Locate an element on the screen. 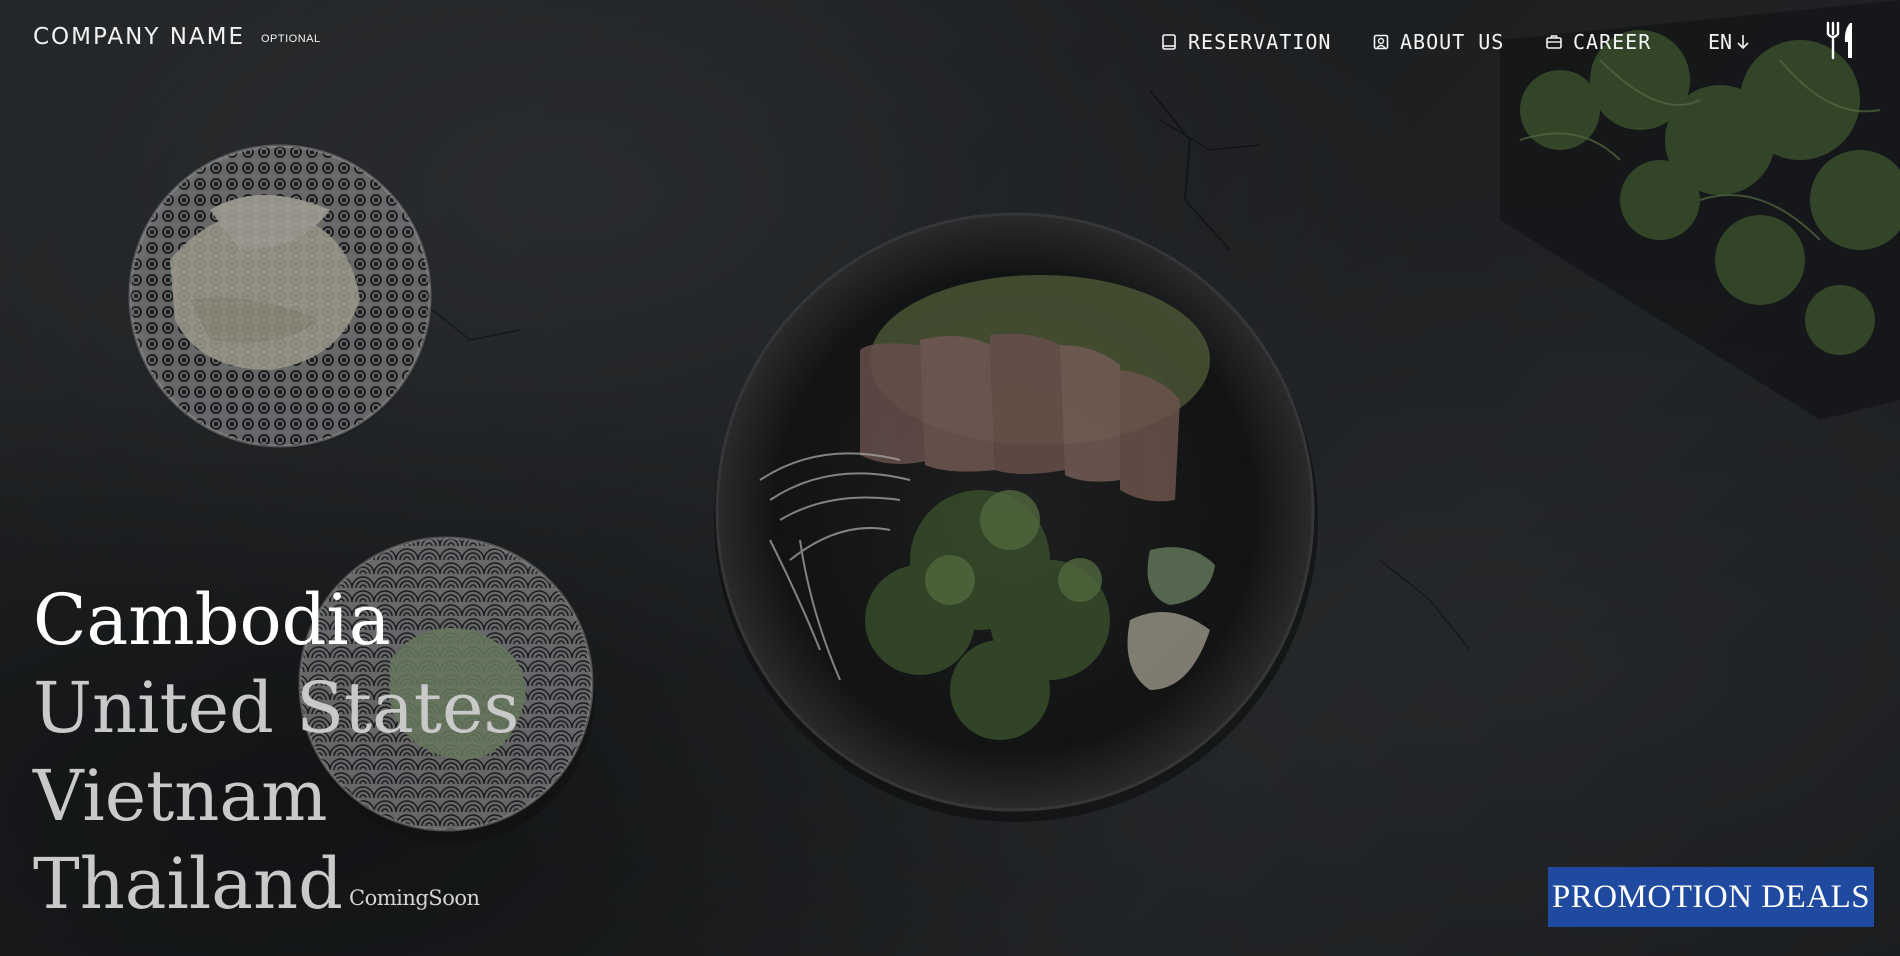  country-thailand: Thailand is located at coordinates (276, 884).